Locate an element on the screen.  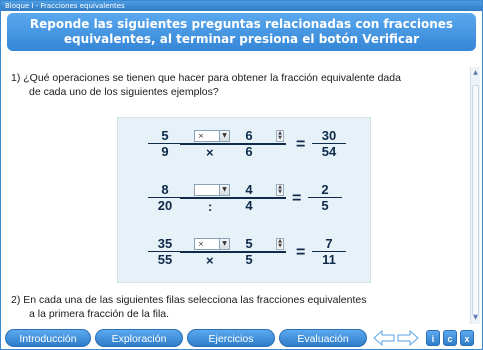
close-button: x is located at coordinates (467, 338).